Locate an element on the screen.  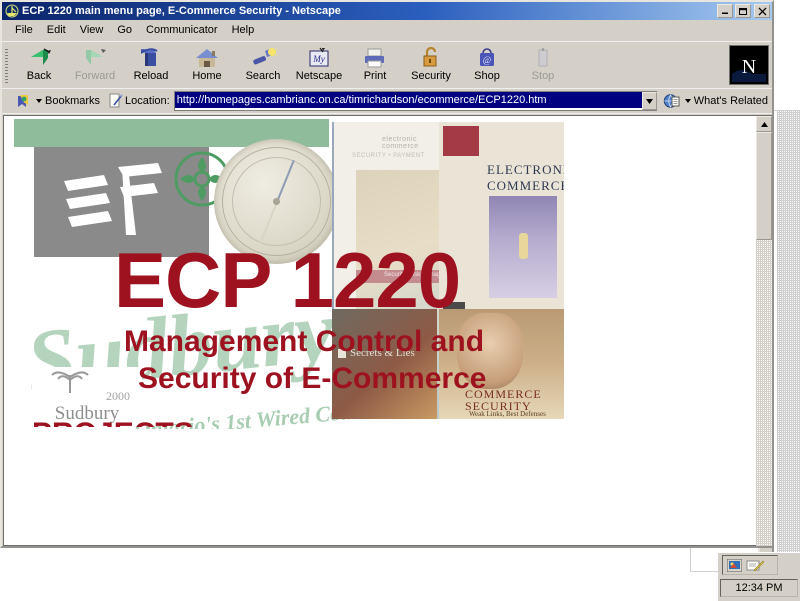
forward-button: Forward is located at coordinates (95, 63).